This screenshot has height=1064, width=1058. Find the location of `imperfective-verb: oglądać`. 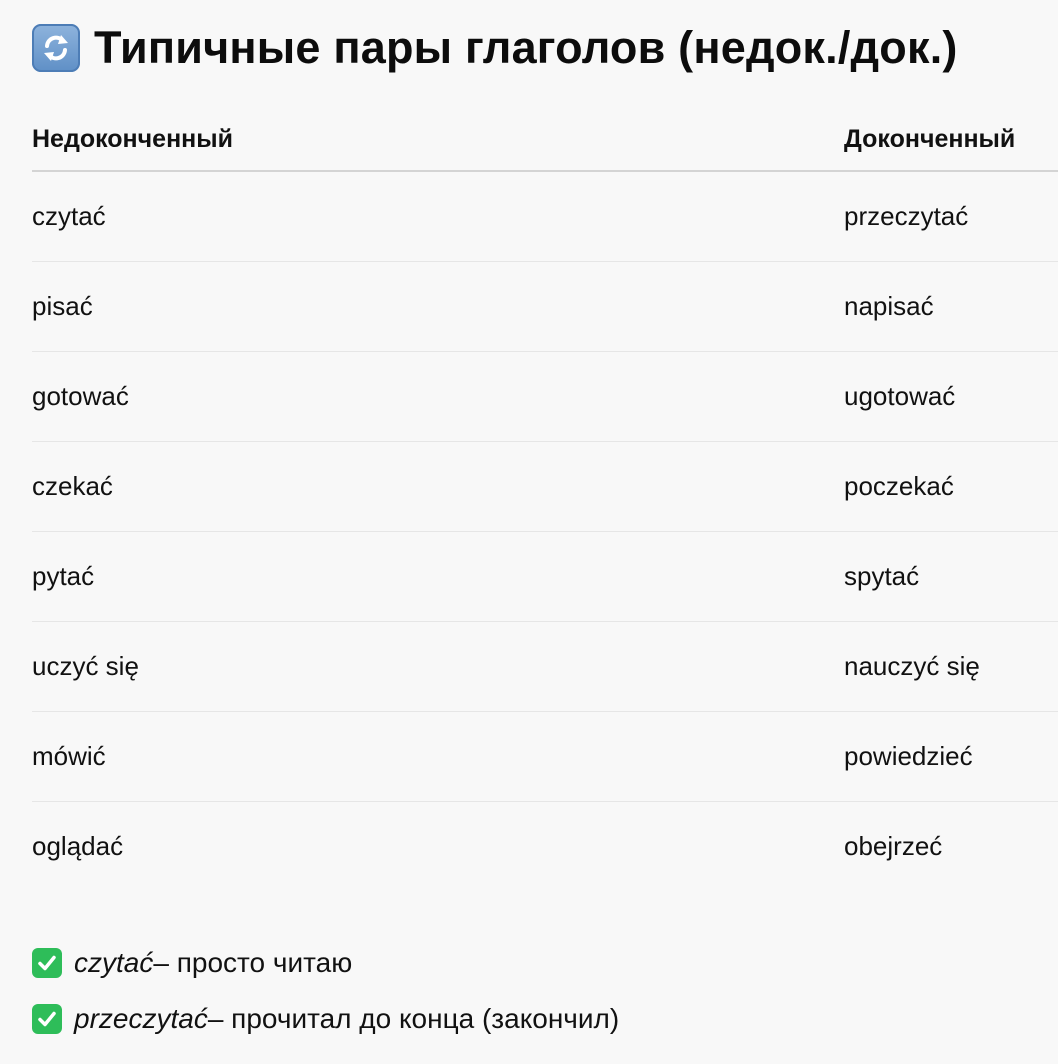

imperfective-verb: oglądać is located at coordinates (78, 846).